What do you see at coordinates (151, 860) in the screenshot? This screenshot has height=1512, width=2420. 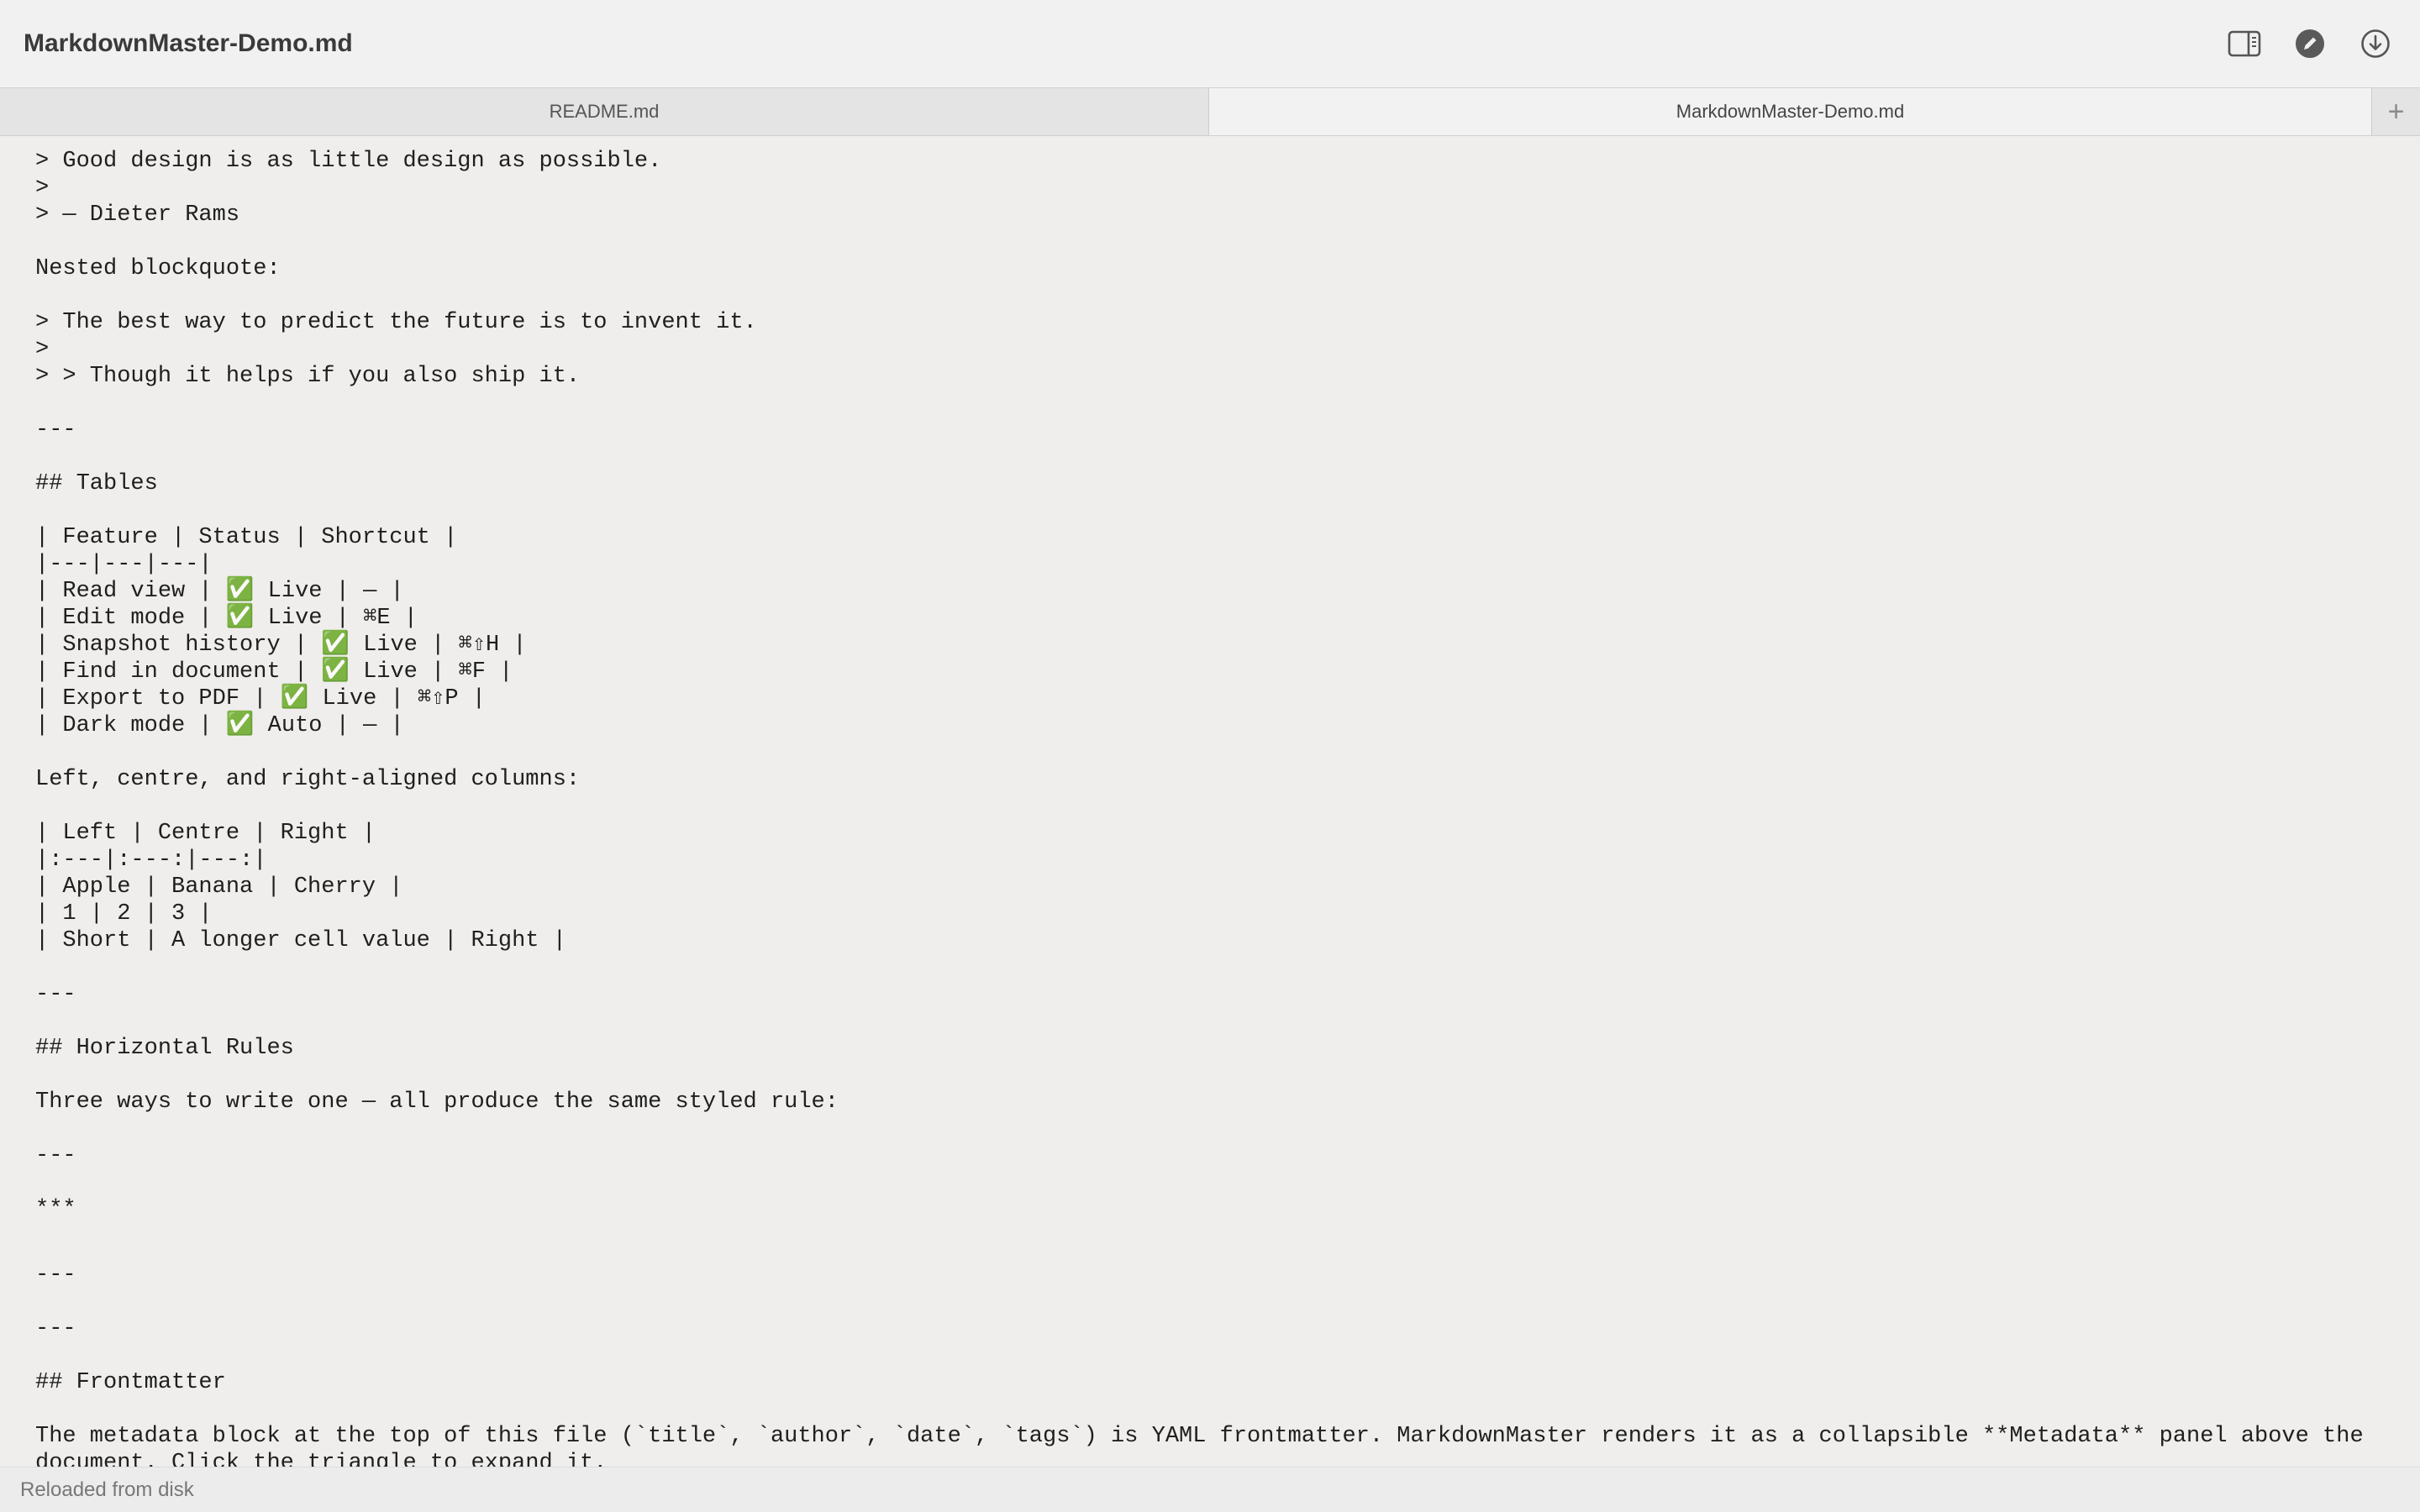 I see `editor-line: |:---|:---:|---:|` at bounding box center [151, 860].